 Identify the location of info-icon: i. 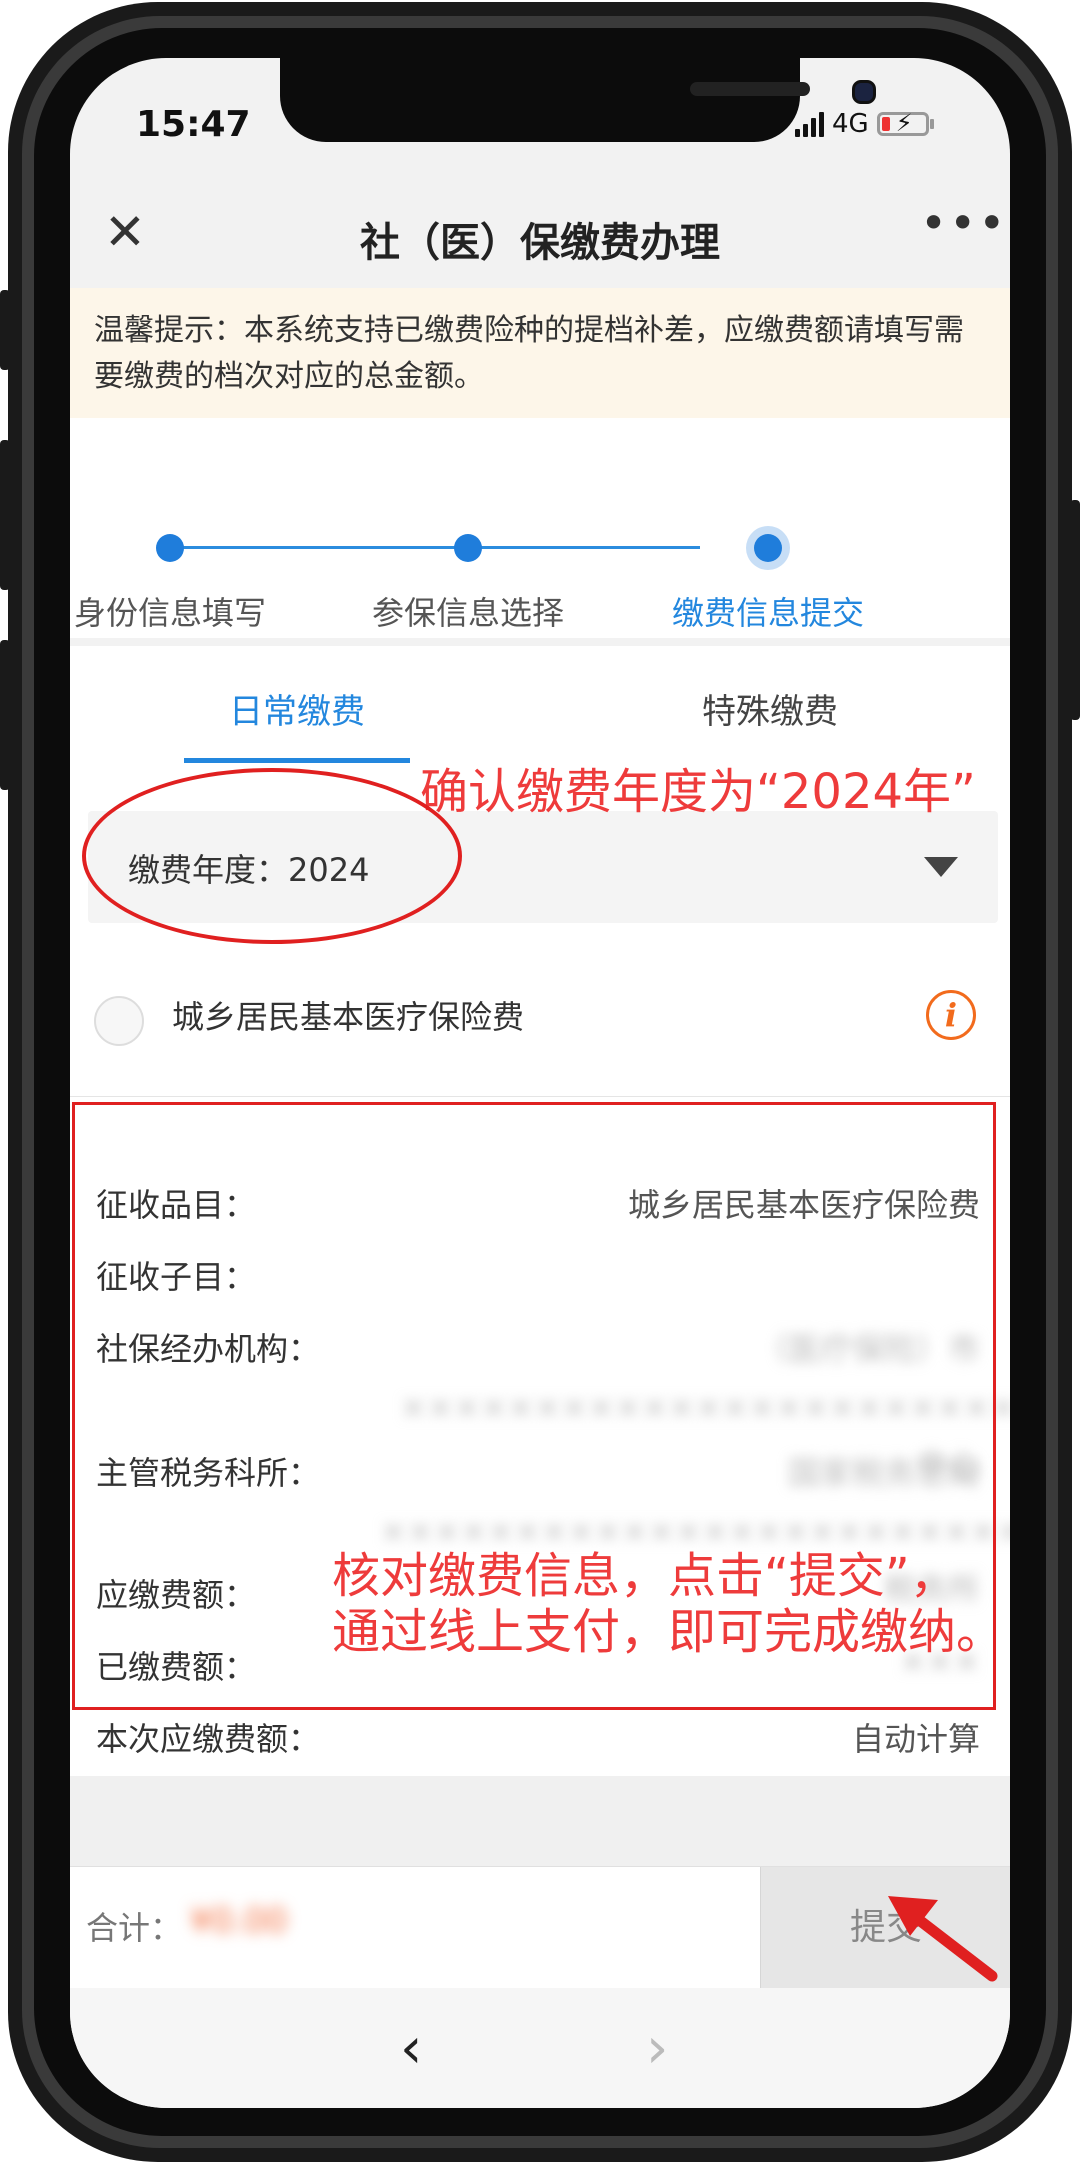
(951, 1015).